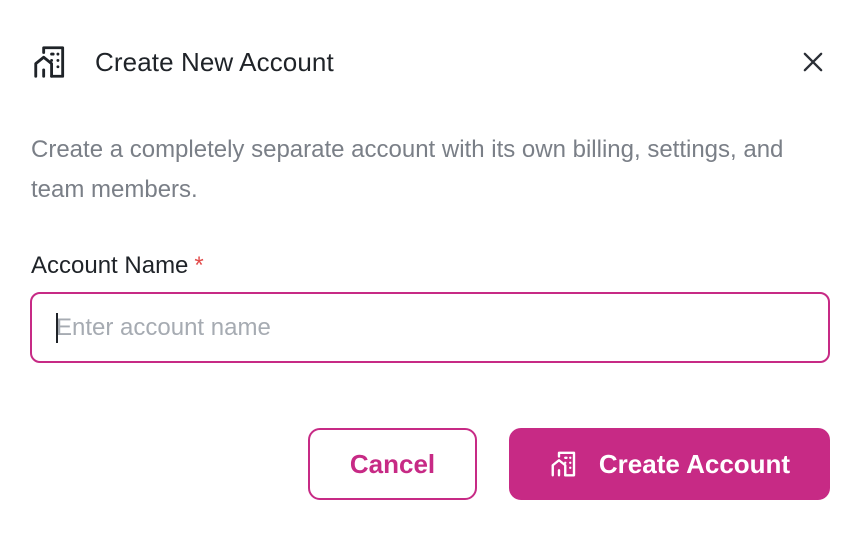 The width and height of the screenshot is (862, 536). I want to click on dialog-title: Create New Account, so click(214, 61).